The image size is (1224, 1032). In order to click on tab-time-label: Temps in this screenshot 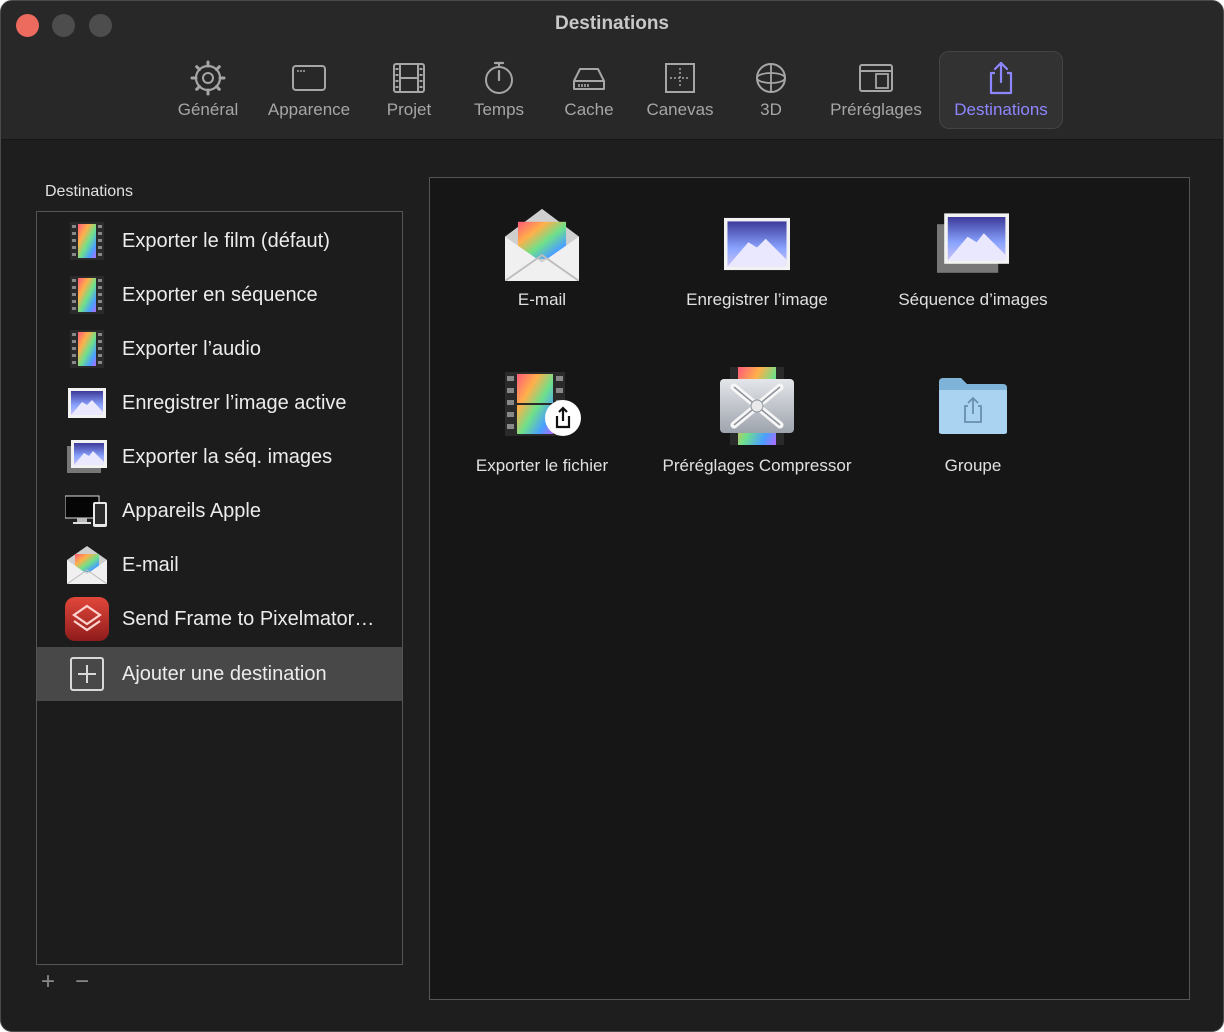, I will do `click(499, 109)`.